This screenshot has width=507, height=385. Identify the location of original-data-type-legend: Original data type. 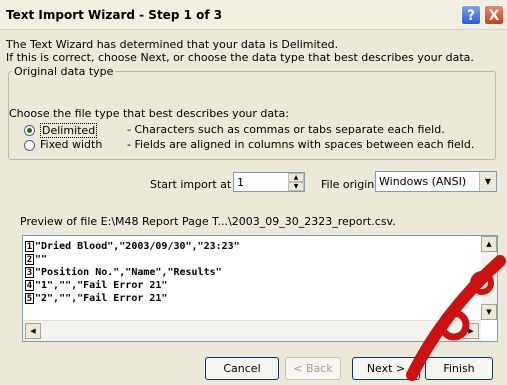
(64, 71).